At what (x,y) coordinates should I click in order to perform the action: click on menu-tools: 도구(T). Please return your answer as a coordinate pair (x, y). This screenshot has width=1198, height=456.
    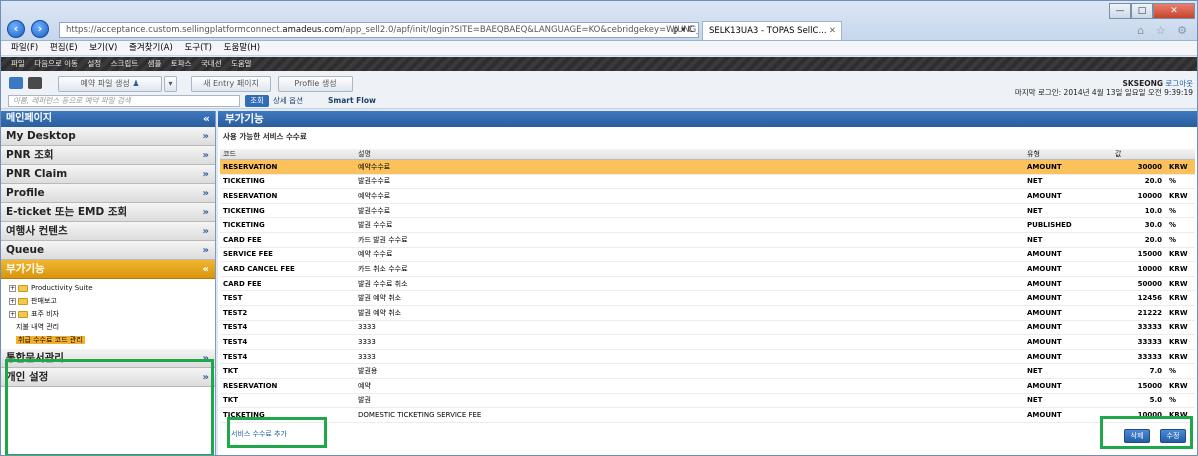
    Looking at the image, I should click on (197, 48).